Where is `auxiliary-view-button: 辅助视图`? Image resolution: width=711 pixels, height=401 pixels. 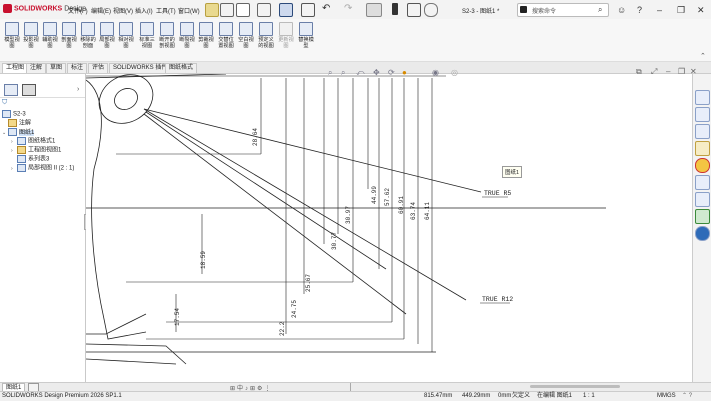 auxiliary-view-button: 辅助视图 is located at coordinates (50, 35).